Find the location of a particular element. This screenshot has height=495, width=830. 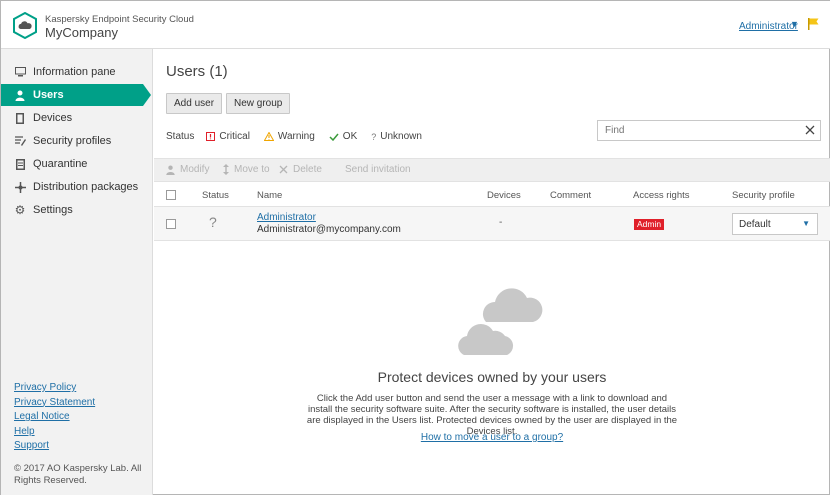

column-header-comment: Comment is located at coordinates (570, 195).